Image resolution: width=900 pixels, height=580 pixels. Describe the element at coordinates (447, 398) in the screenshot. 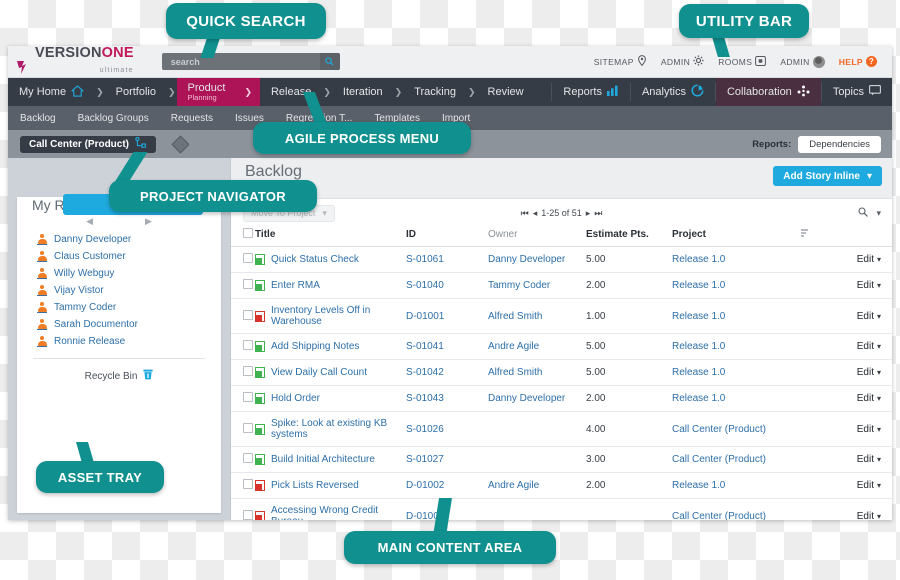

I see `row-id: S-01043` at that location.